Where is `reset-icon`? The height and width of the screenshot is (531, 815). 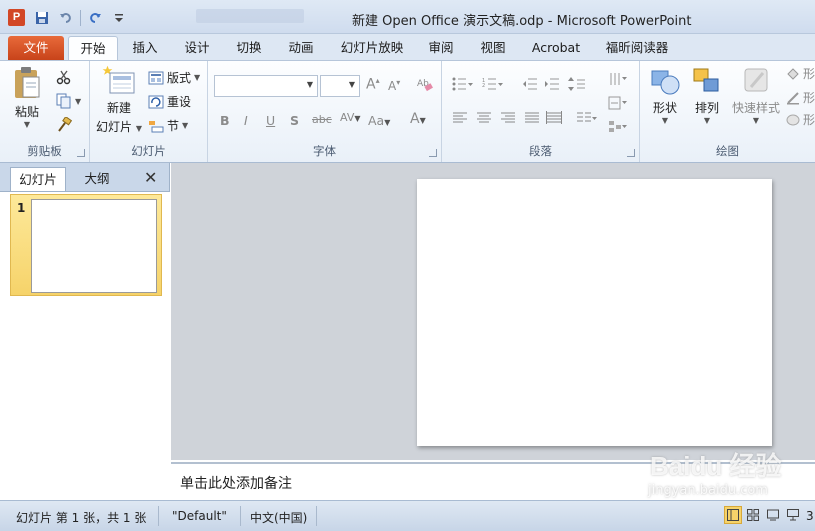 reset-icon is located at coordinates (156, 101).